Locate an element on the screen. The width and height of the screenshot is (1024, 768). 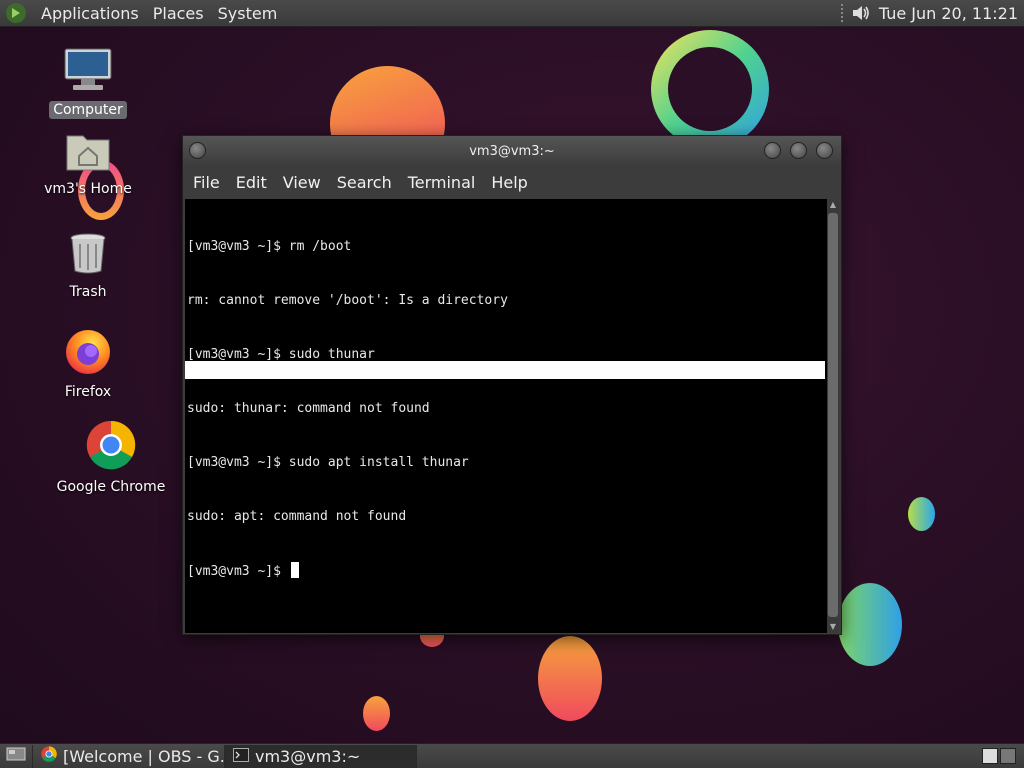
window-title: vm3@vm3:~ is located at coordinates (512, 151).